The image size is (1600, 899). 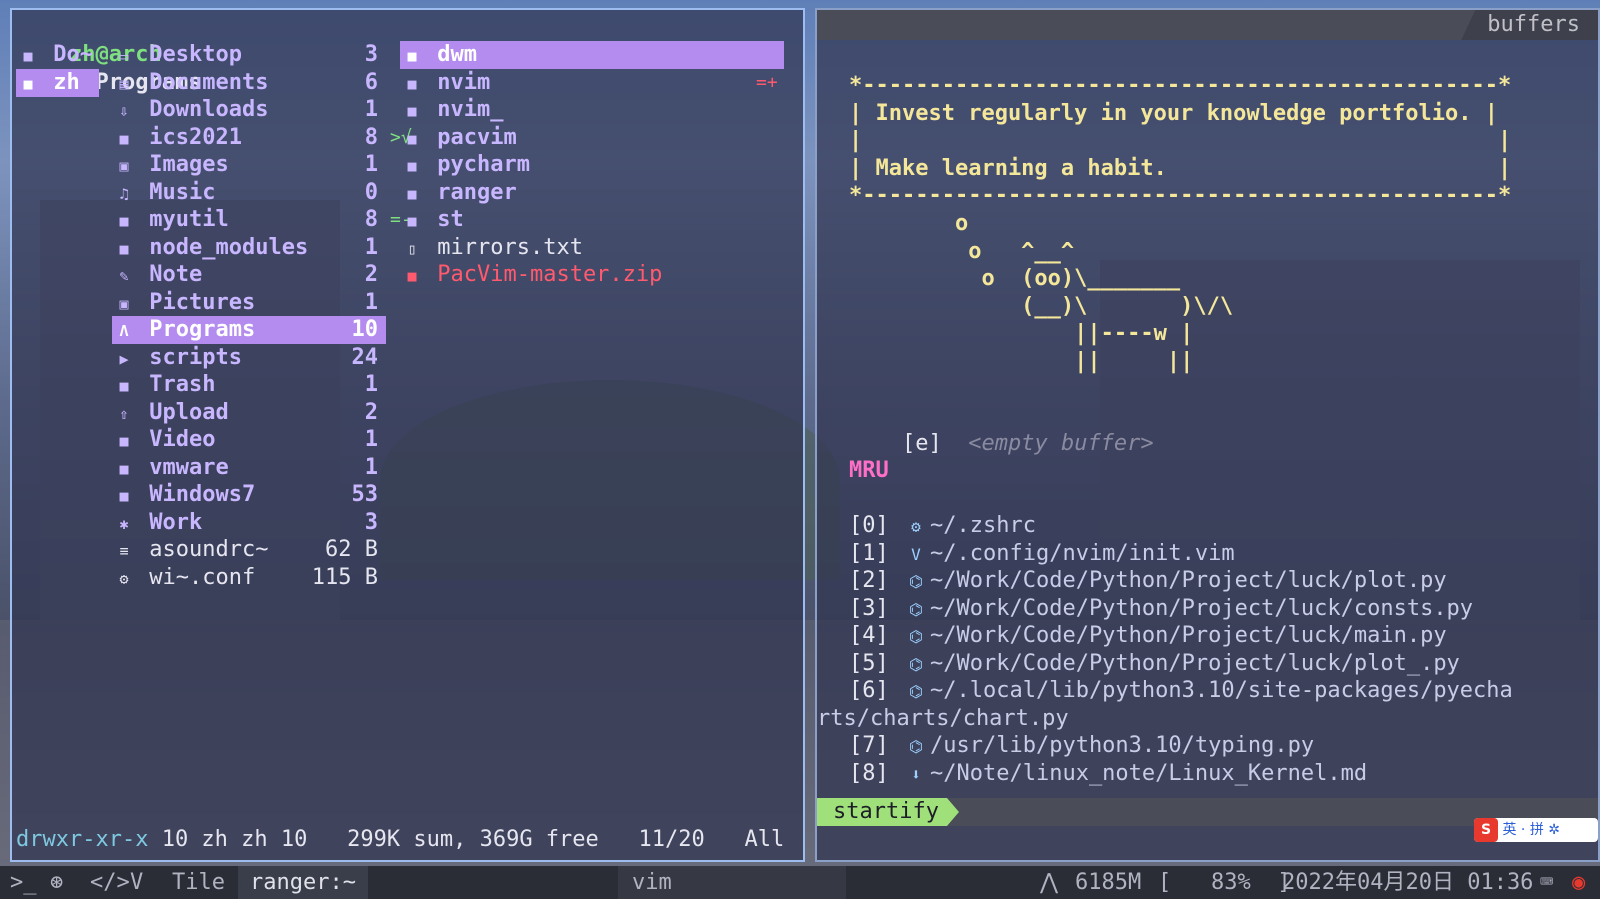 What do you see at coordinates (56, 882) in the screenshot?
I see `settings-icon: ⊛` at bounding box center [56, 882].